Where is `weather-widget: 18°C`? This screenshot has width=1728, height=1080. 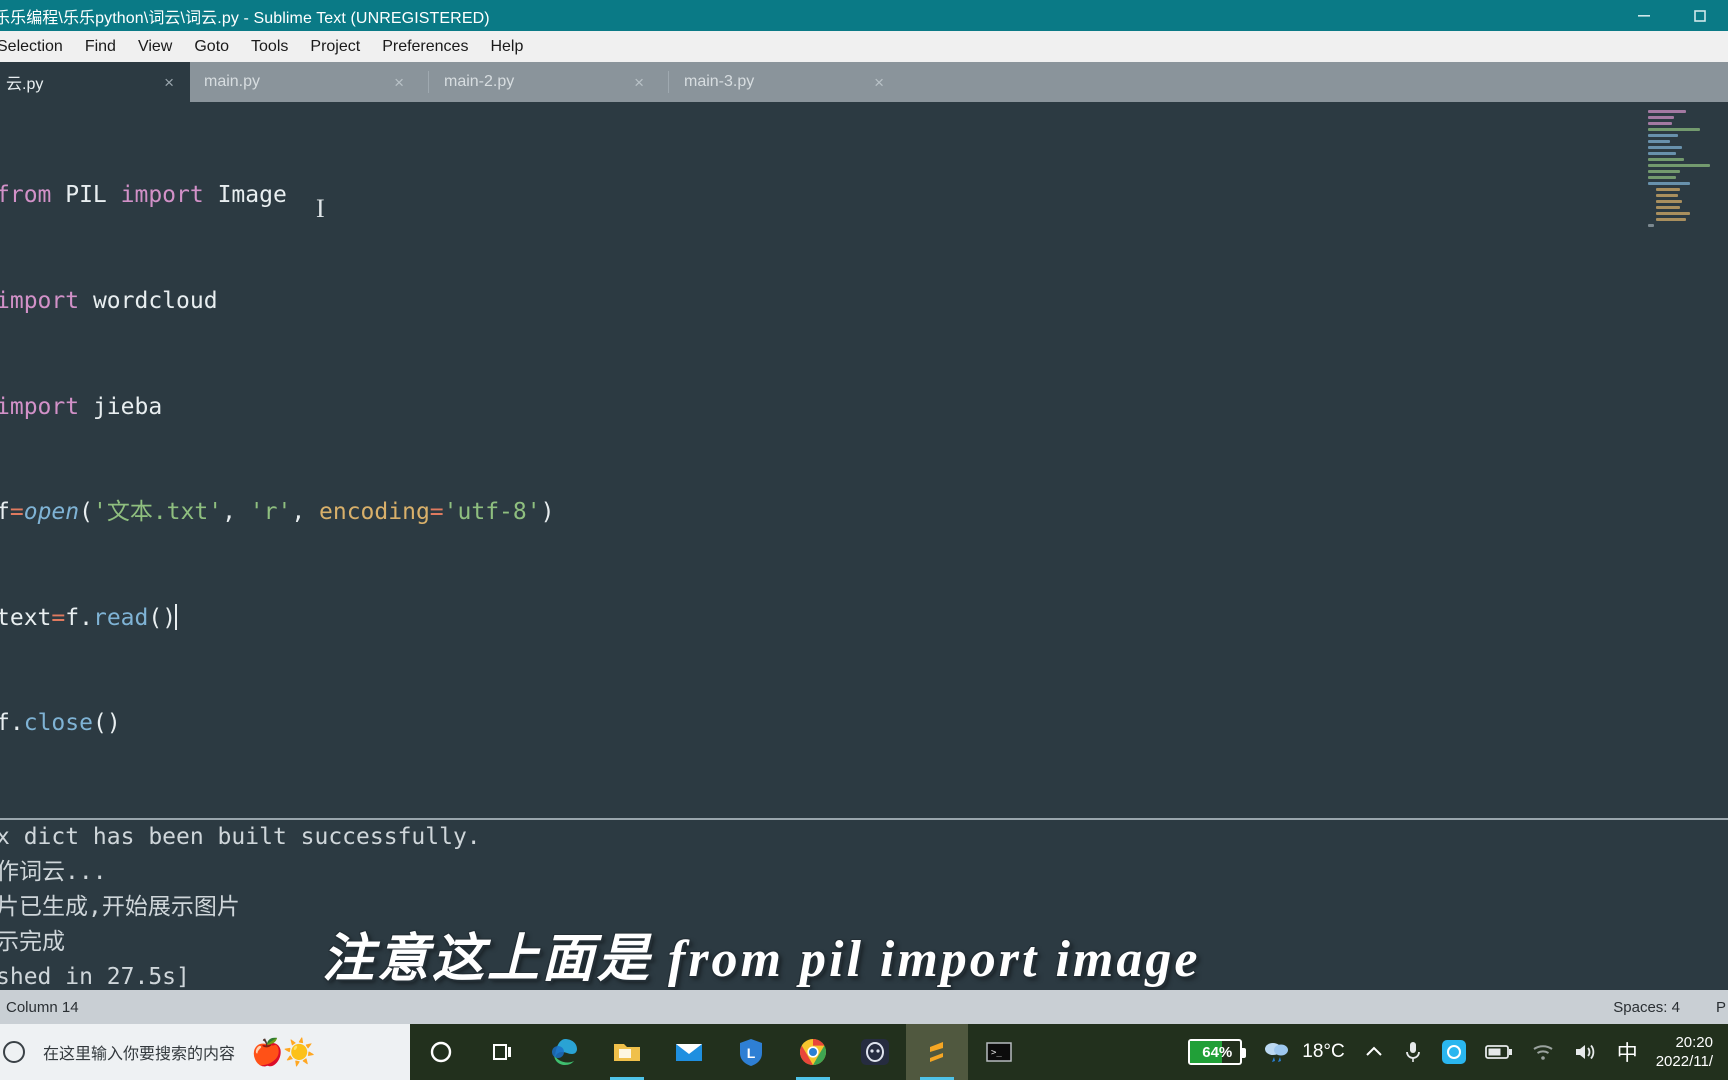
weather-widget: 18°C is located at coordinates (1302, 1052).